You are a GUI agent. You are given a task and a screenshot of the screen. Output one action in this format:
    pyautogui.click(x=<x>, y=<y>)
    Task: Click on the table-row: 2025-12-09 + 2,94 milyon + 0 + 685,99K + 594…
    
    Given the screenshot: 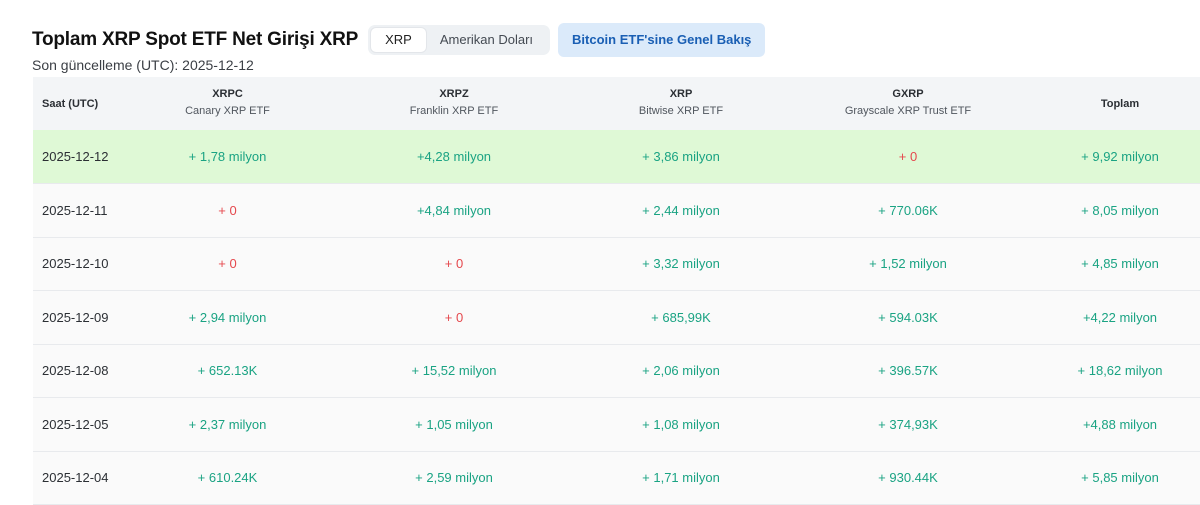 What is the action you would take?
    pyautogui.click(x=616, y=317)
    